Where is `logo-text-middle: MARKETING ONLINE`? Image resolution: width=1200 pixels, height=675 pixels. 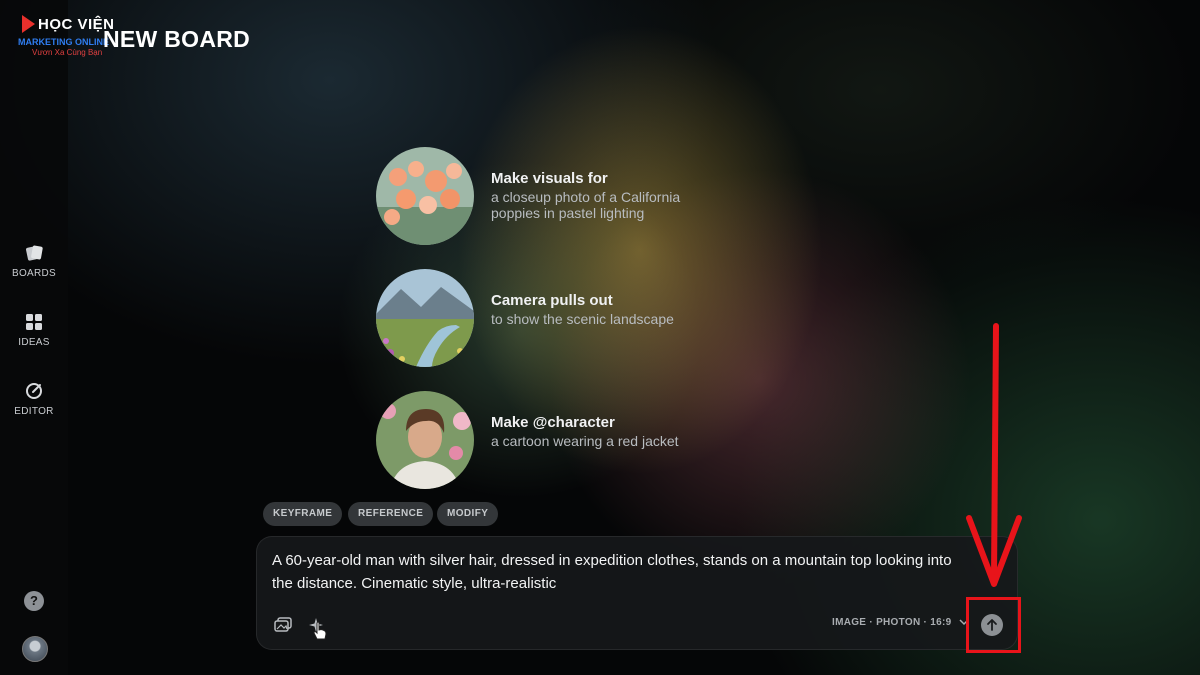 logo-text-middle: MARKETING ONLINE is located at coordinates (63, 42).